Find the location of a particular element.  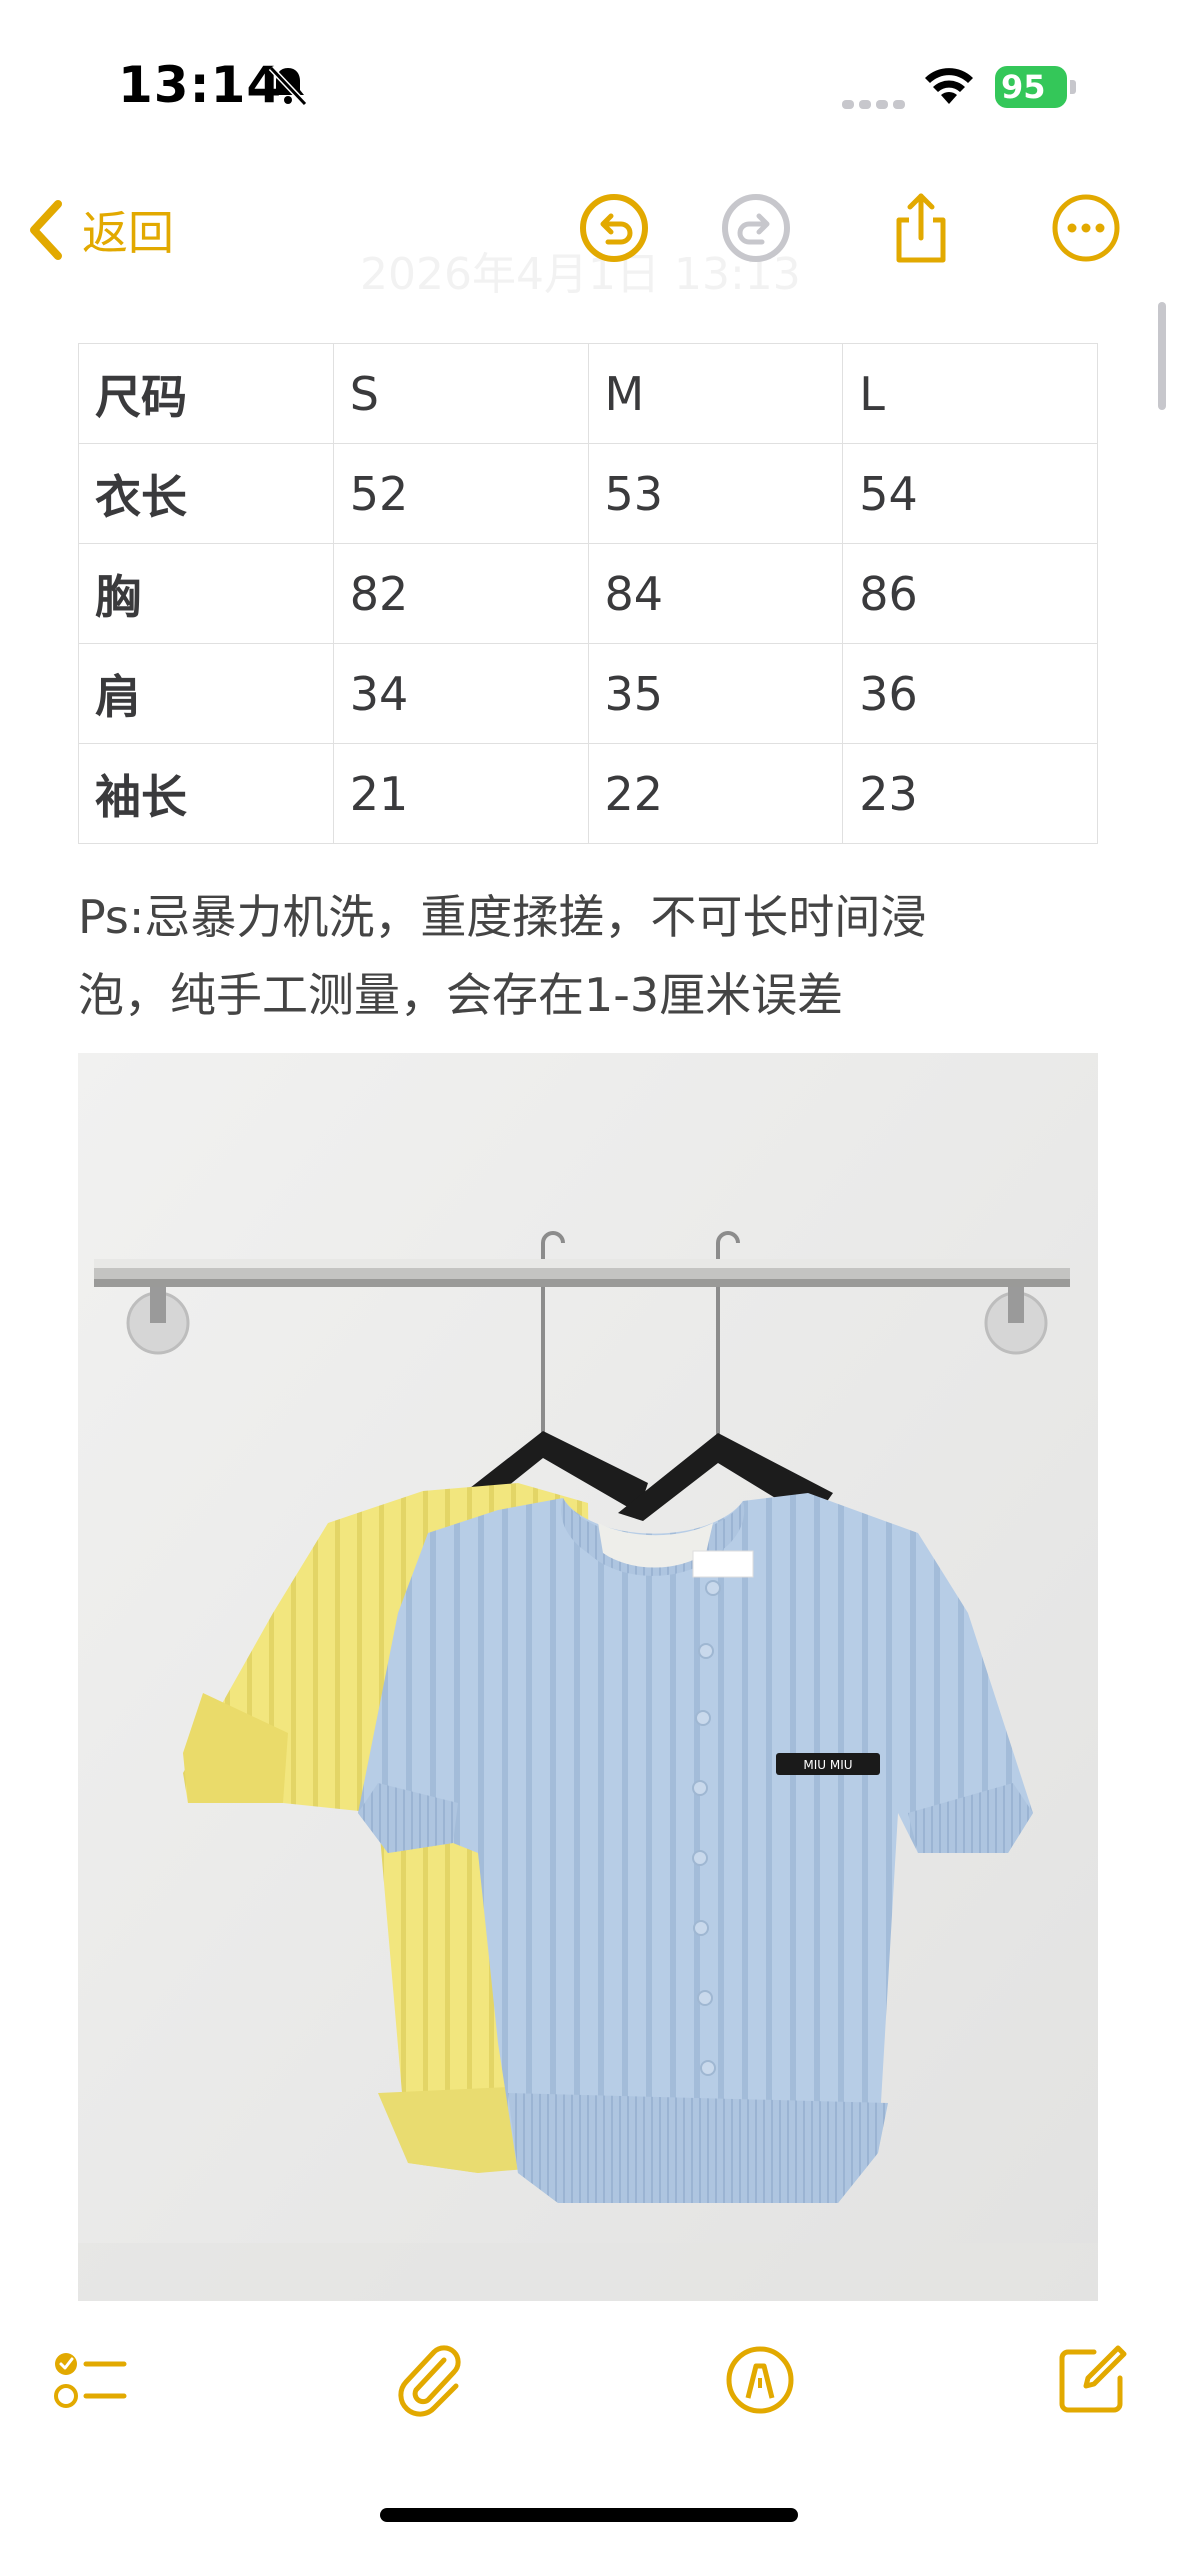

table-row: 肩 34 35 36 is located at coordinates (588, 693).